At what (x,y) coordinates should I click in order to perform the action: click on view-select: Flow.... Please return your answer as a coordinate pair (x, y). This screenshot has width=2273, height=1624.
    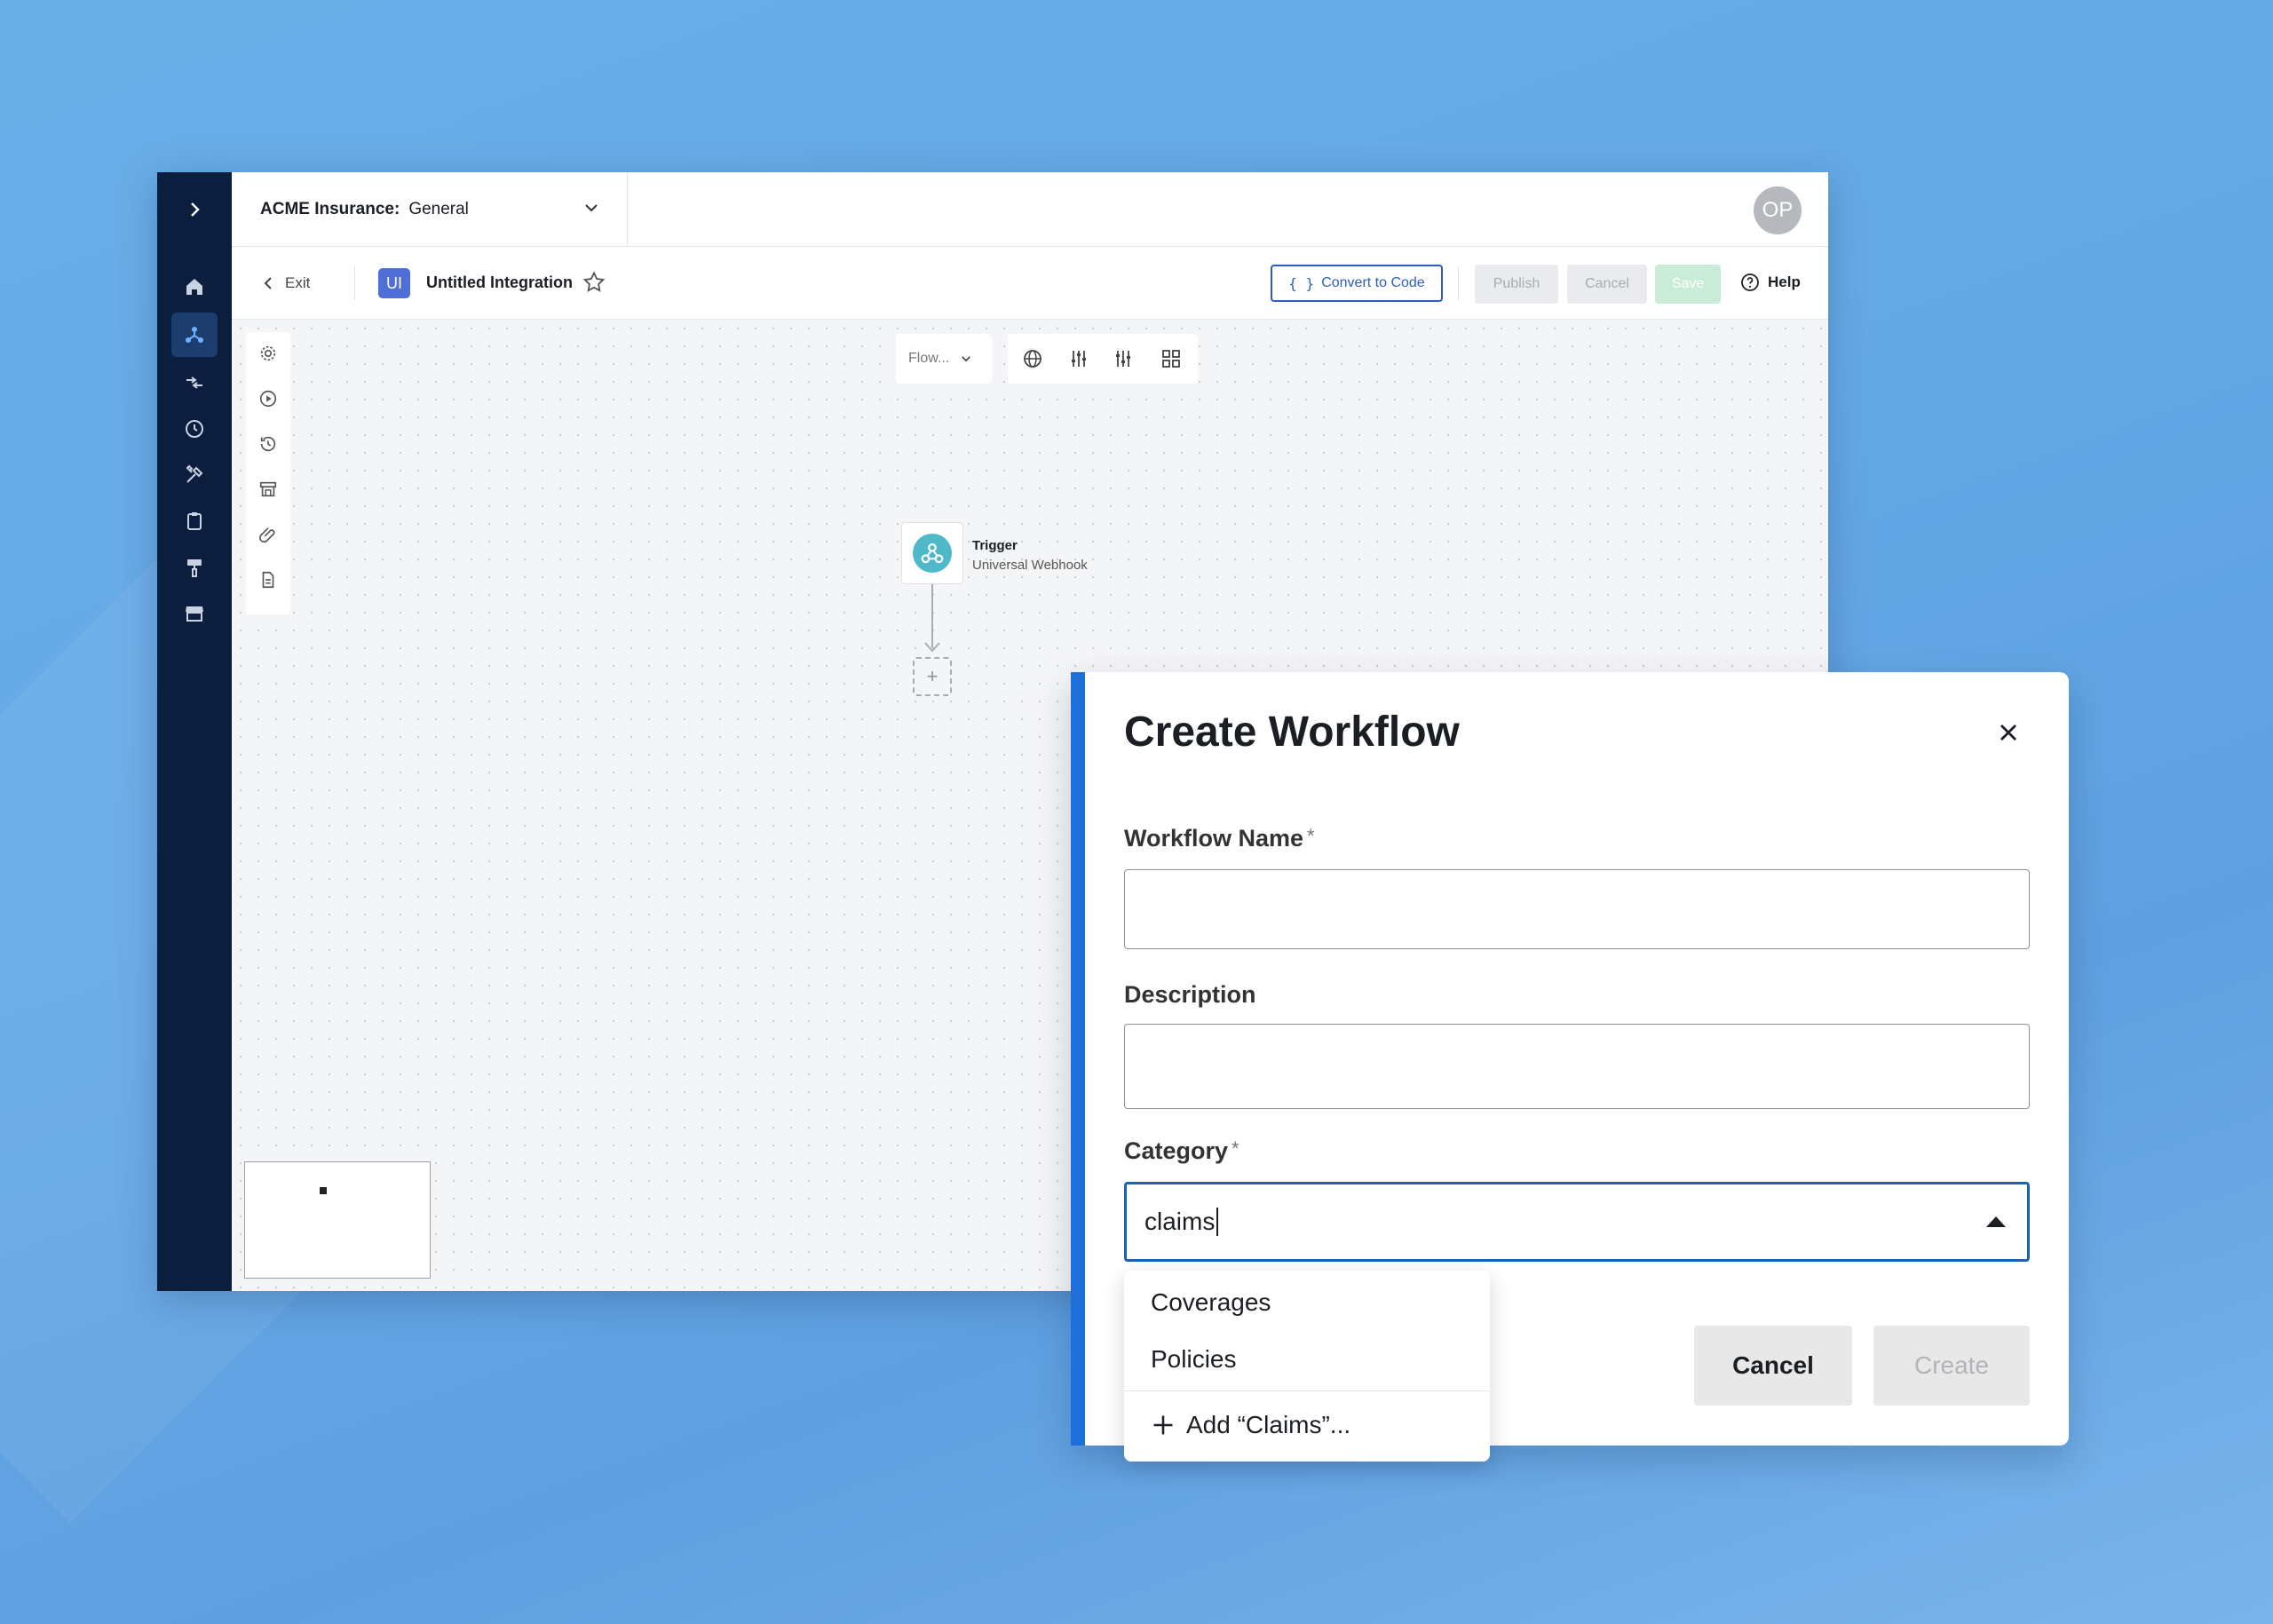
    Looking at the image, I should click on (944, 359).